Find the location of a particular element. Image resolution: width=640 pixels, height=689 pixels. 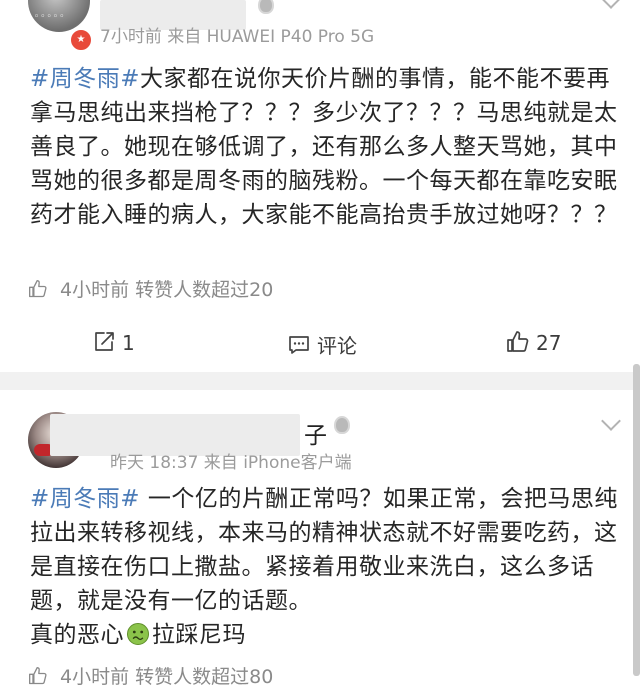

scrollbar-thumb is located at coordinates (636, 520).